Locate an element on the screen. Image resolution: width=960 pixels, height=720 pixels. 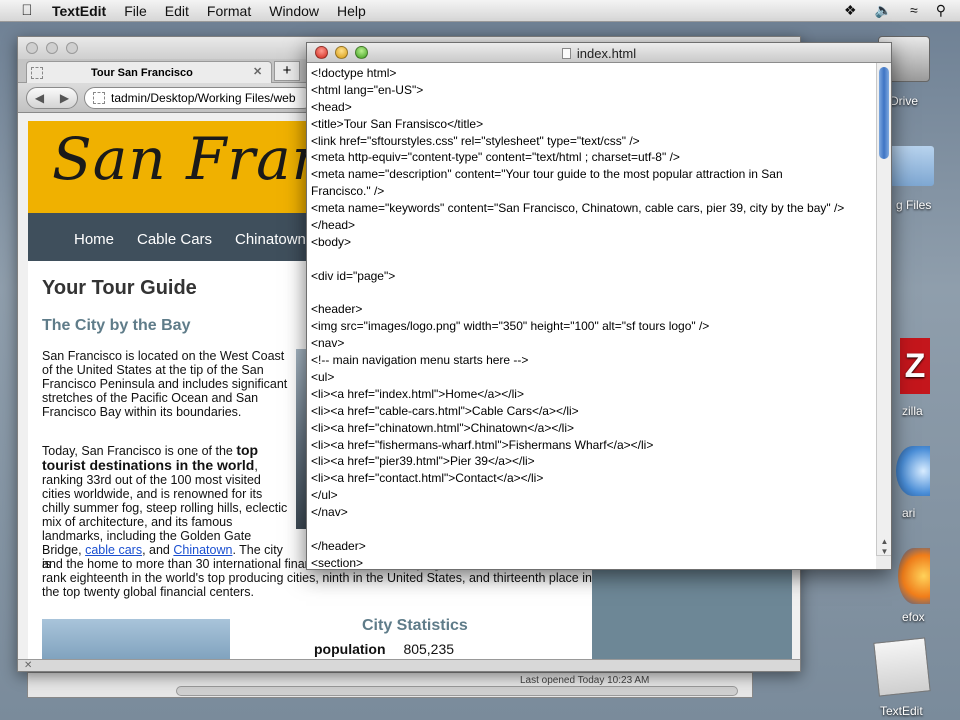
stats-value: 805,235 is located at coordinates (429, 649).